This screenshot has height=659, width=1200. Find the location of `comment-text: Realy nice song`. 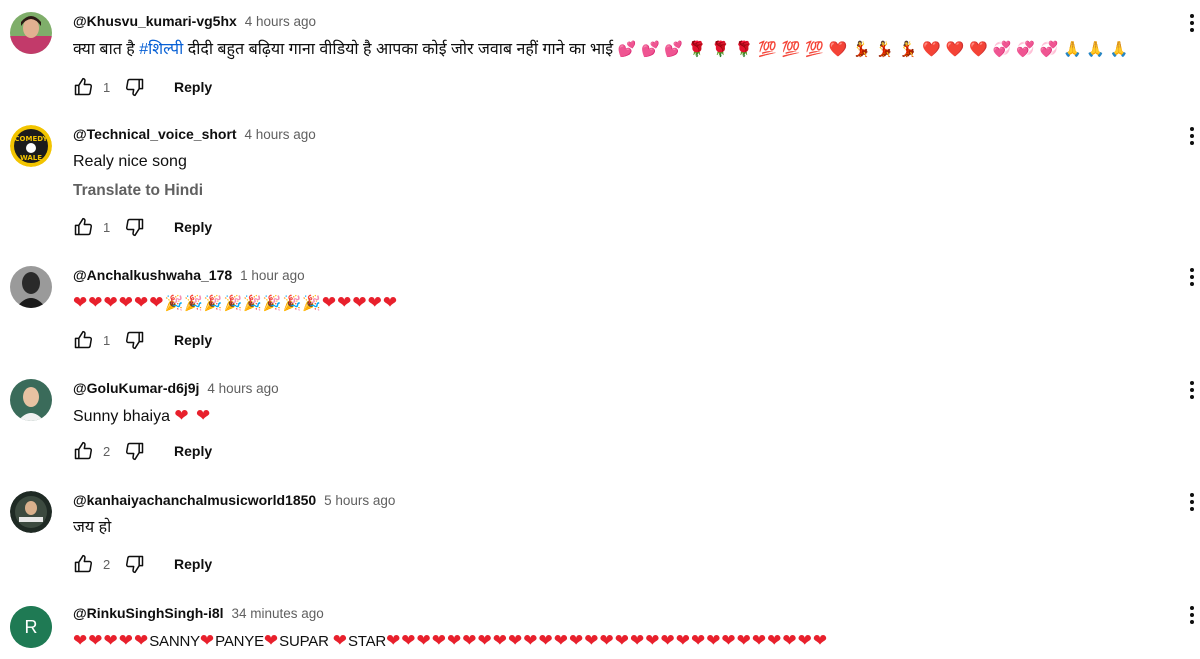

comment-text: Realy nice song is located at coordinates (130, 161).